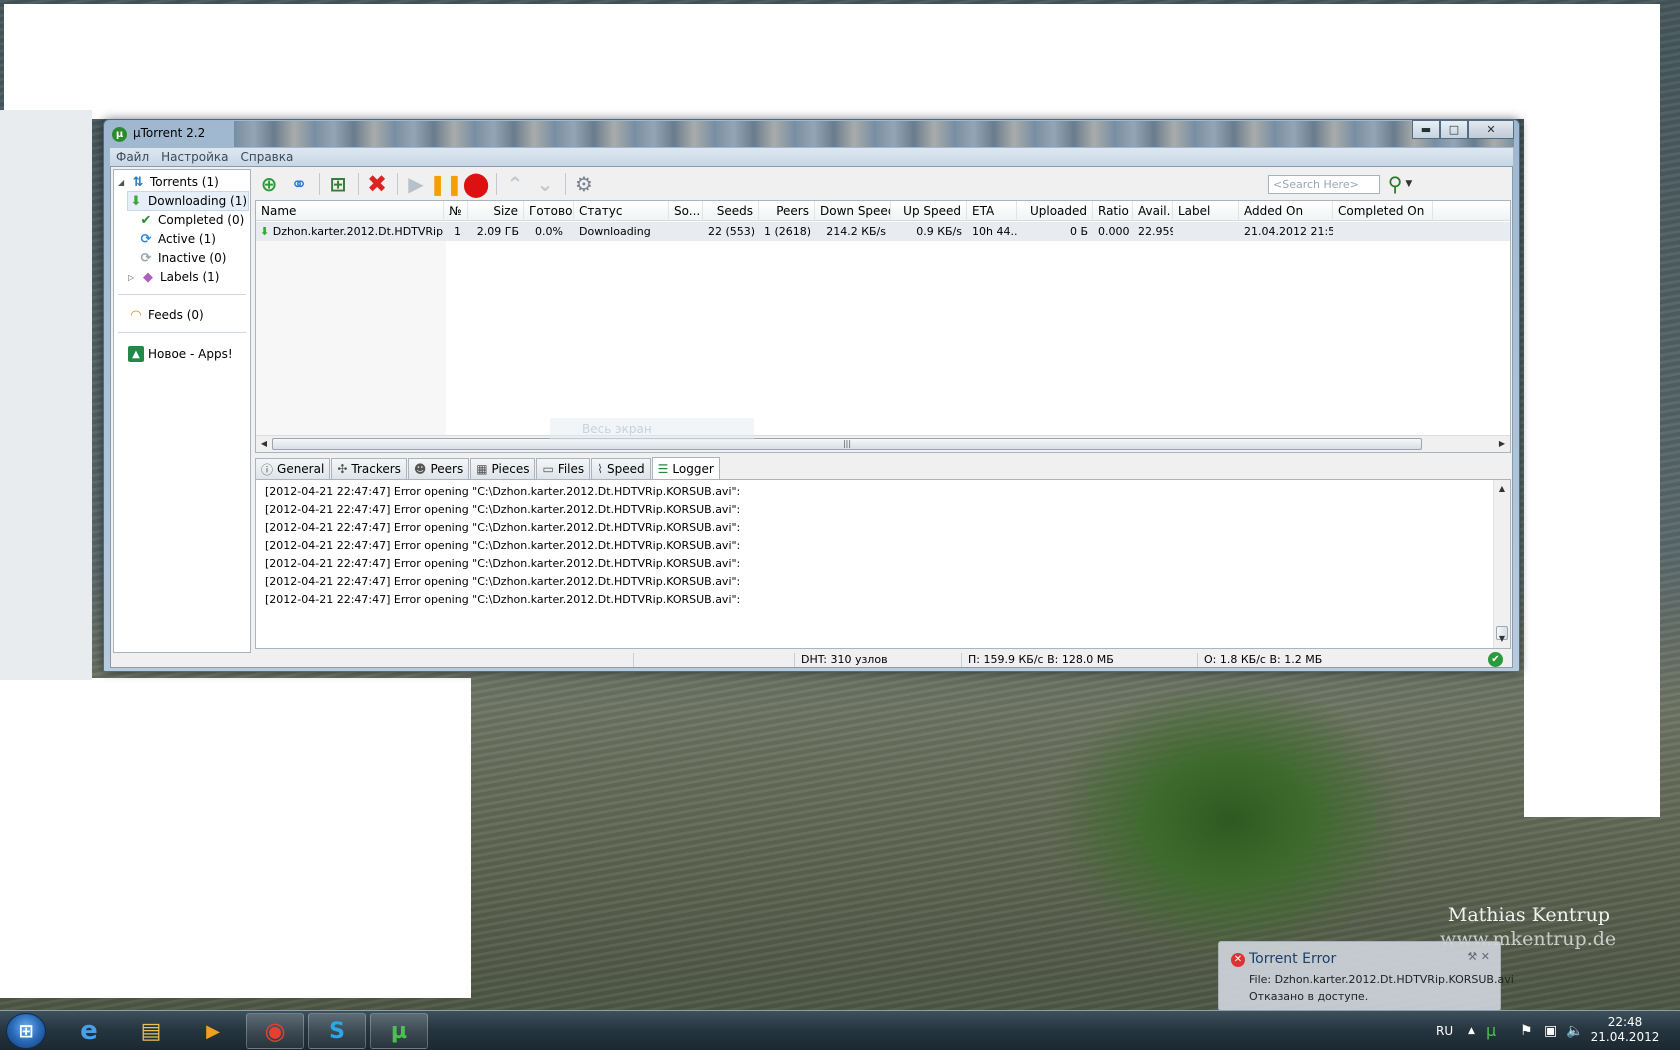 This screenshot has height=1050, width=1680. What do you see at coordinates (1526, 1030) in the screenshot?
I see `action-center-flag-icon: ⚑` at bounding box center [1526, 1030].